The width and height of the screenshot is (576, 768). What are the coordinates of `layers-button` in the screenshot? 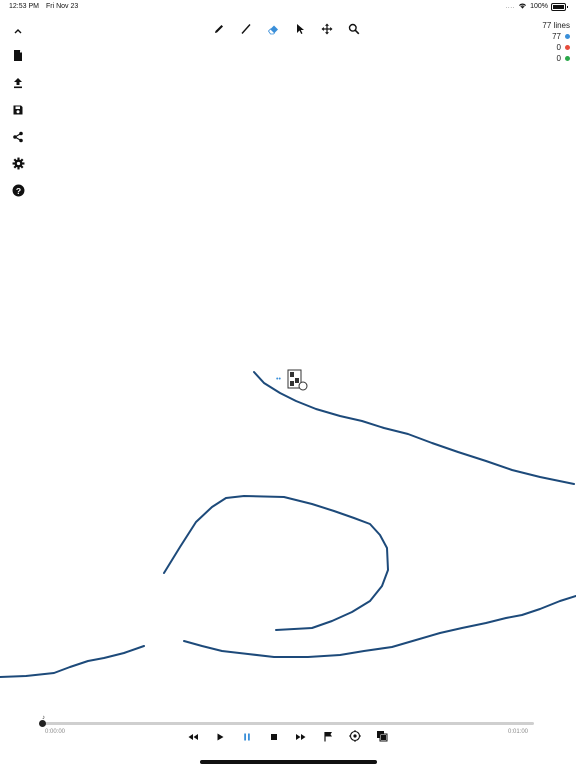 It's located at (382, 738).